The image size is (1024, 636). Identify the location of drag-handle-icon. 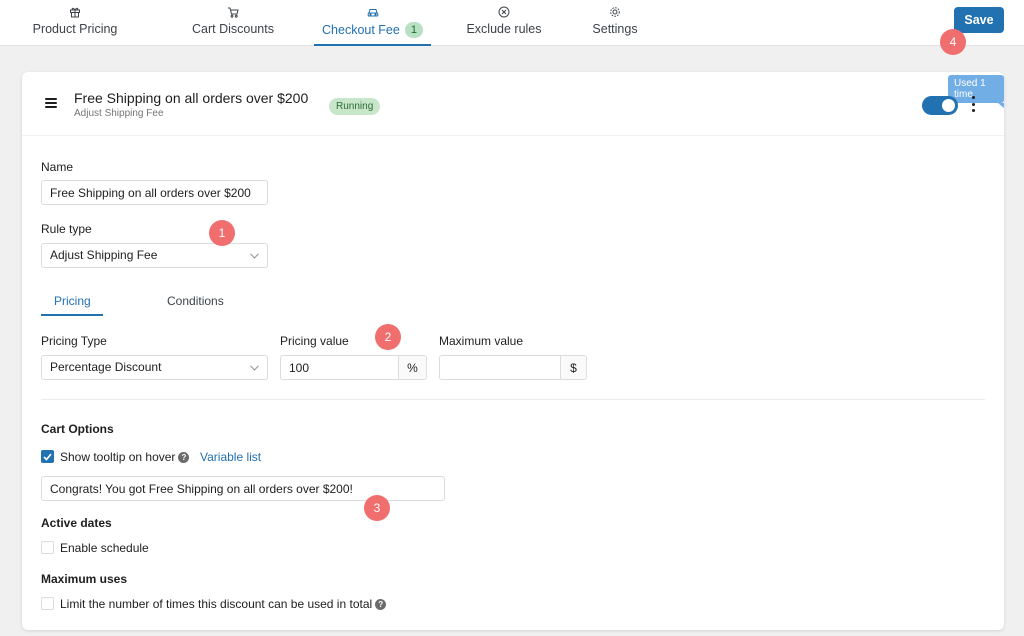
(51, 103).